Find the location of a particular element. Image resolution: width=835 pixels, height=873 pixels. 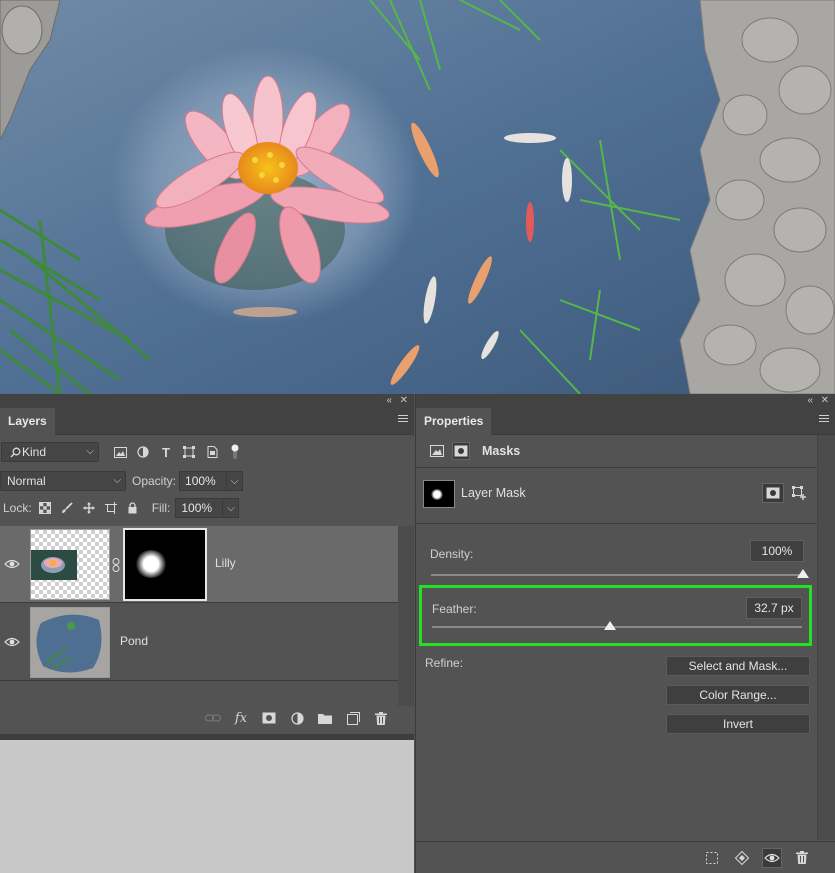

fill-input: 100% is located at coordinates (199, 508).